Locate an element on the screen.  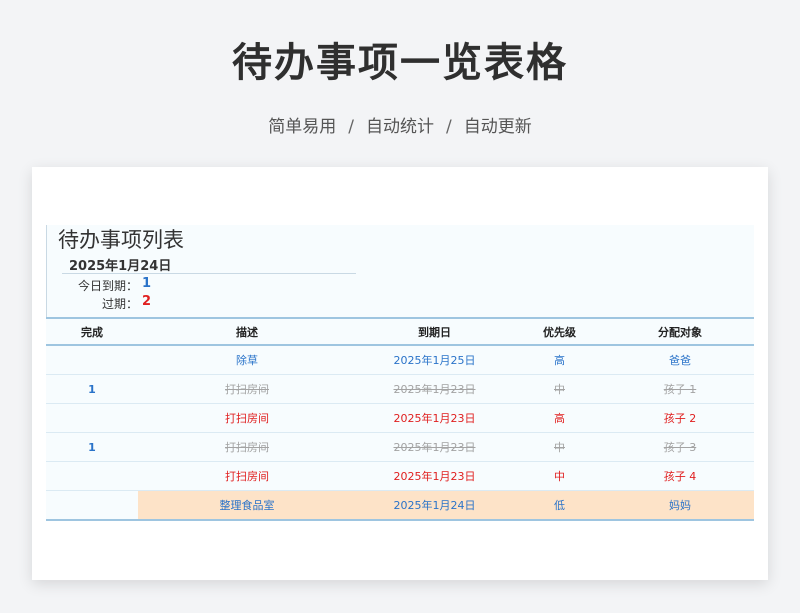
table-row: 除草 2025年1月25日 高 爸爸 is located at coordinates (400, 360).